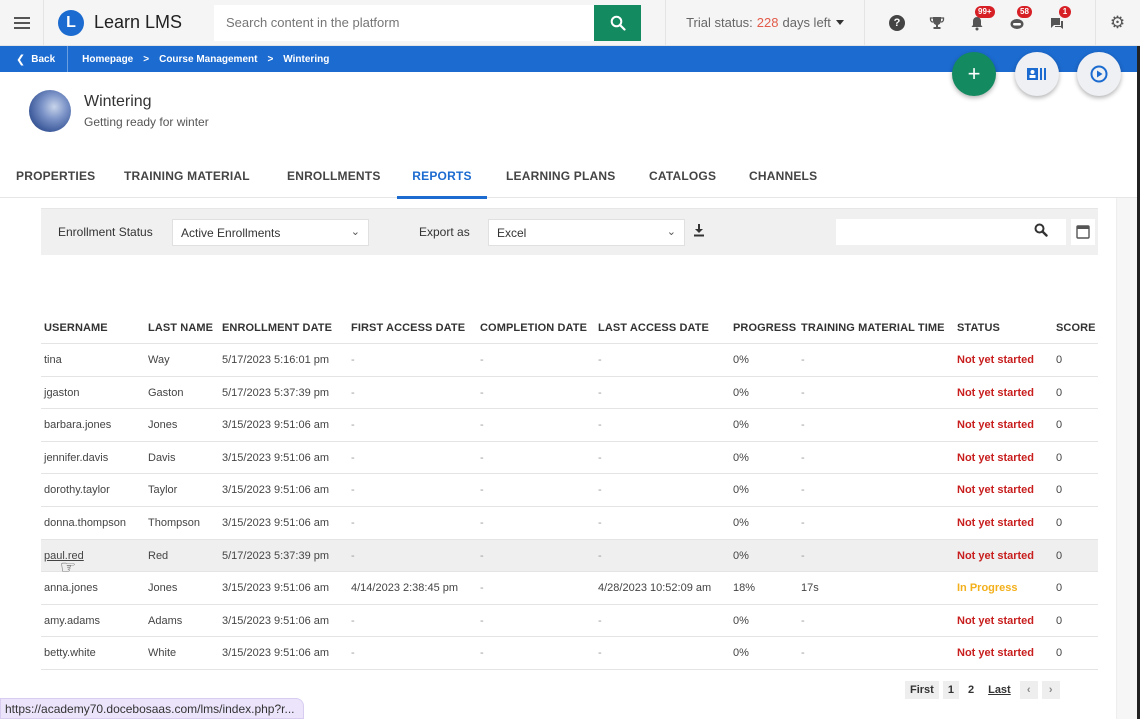 The height and width of the screenshot is (719, 1140). What do you see at coordinates (1017, 23) in the screenshot?
I see `chat-button: 58` at bounding box center [1017, 23].